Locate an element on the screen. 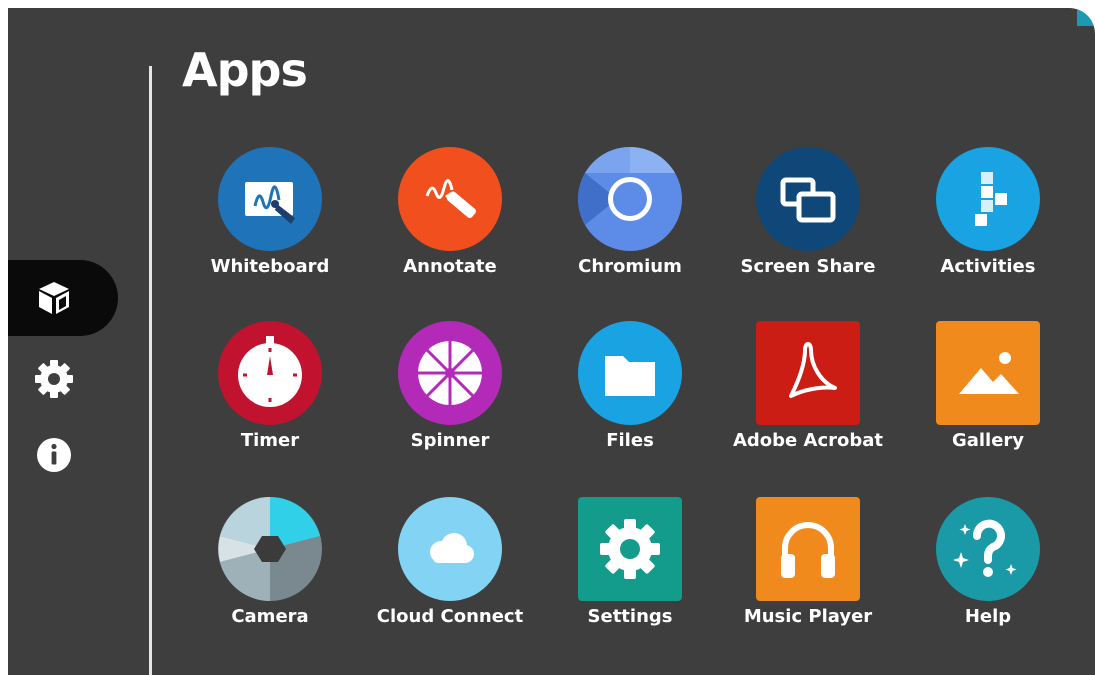  app-annotate: Annotate is located at coordinates (450, 226).